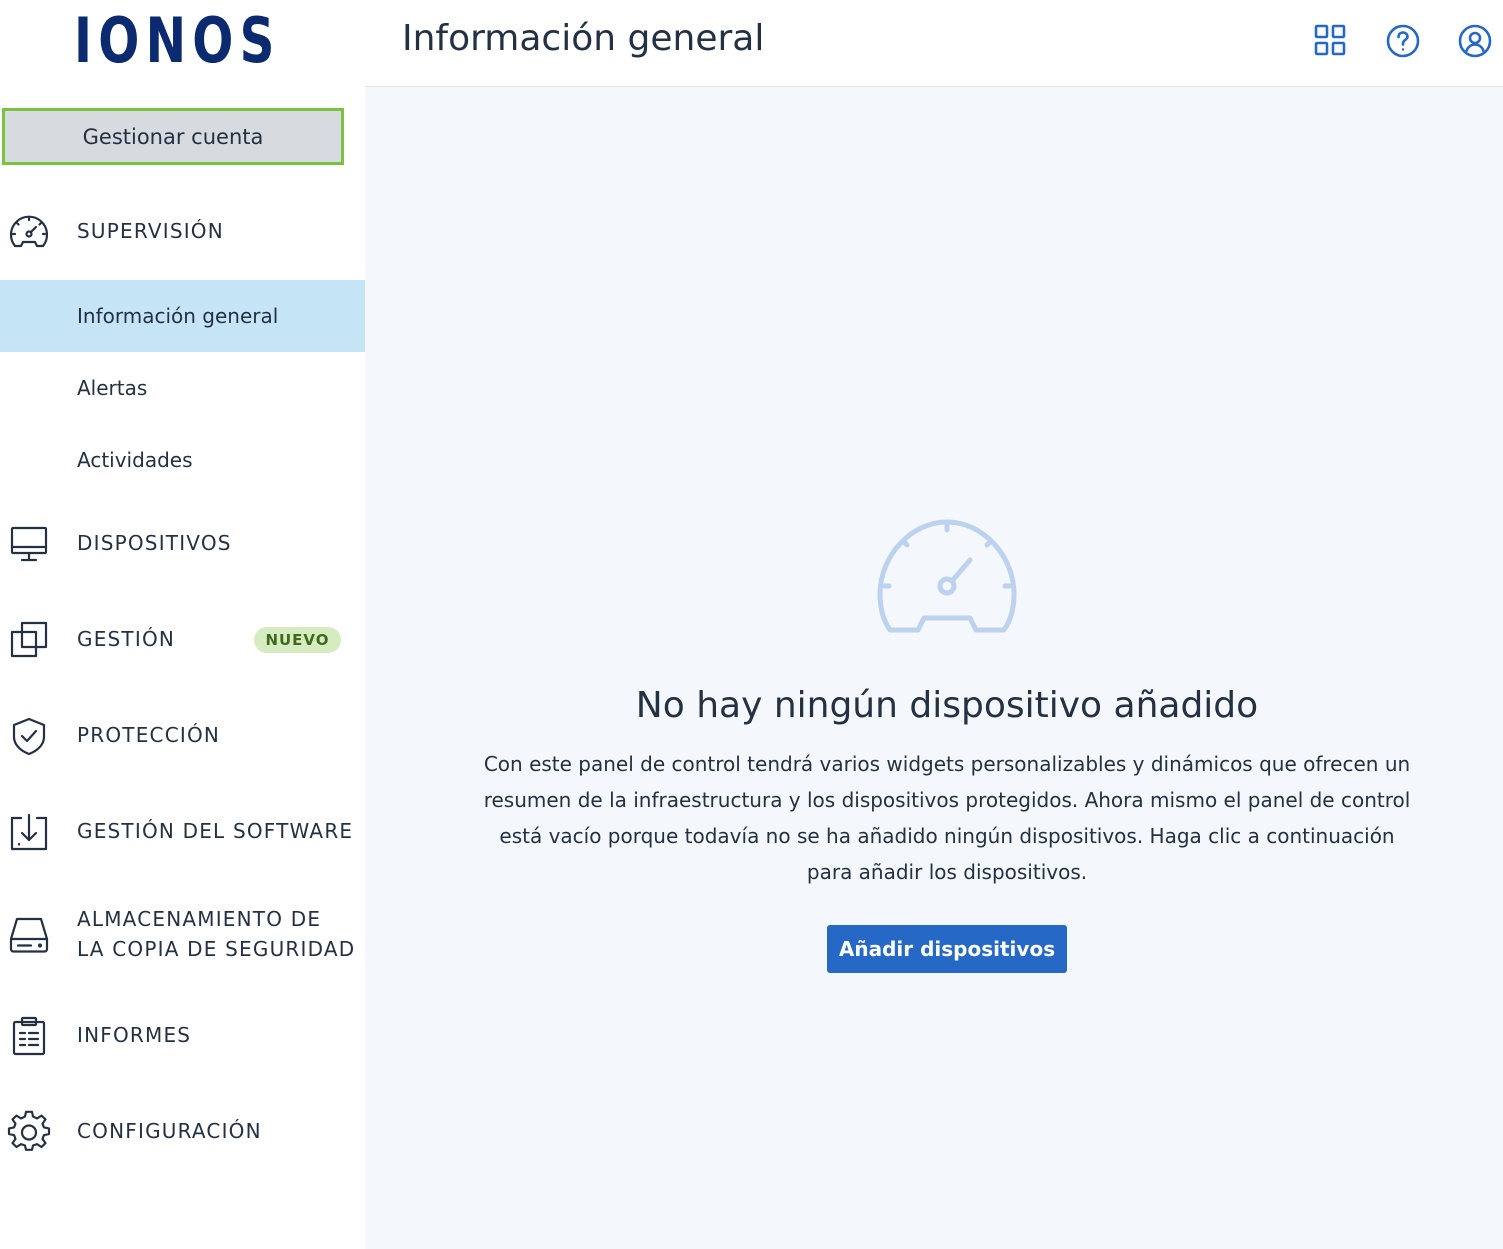 Image resolution: width=1503 pixels, height=1249 pixels. I want to click on nav-reports: INFORMES, so click(182, 1036).